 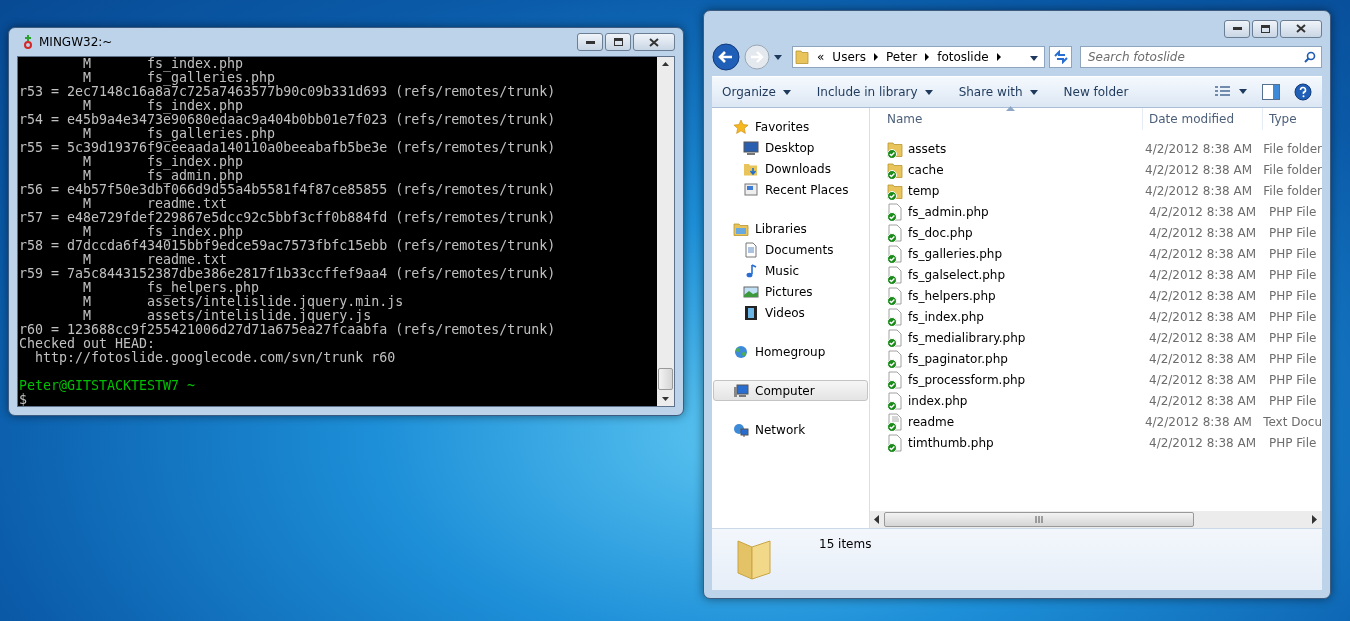 I want to click on nav-item: Downloads, so click(x=790, y=168).